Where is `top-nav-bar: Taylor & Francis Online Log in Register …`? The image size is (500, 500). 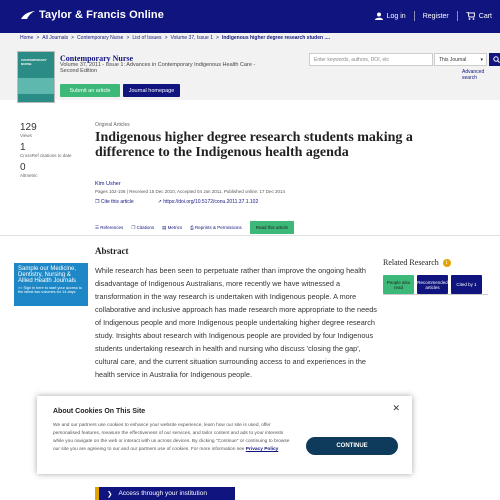 top-nav-bar: Taylor & Francis Online Log in Register … is located at coordinates (250, 16).